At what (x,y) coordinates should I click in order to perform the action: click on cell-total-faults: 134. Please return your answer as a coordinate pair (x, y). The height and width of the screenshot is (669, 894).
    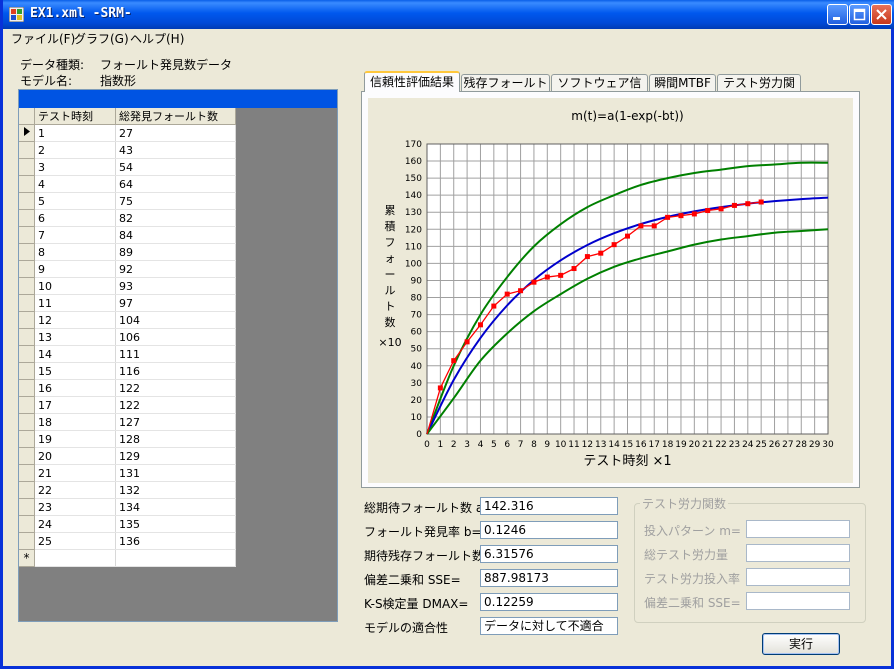
    Looking at the image, I should click on (175, 507).